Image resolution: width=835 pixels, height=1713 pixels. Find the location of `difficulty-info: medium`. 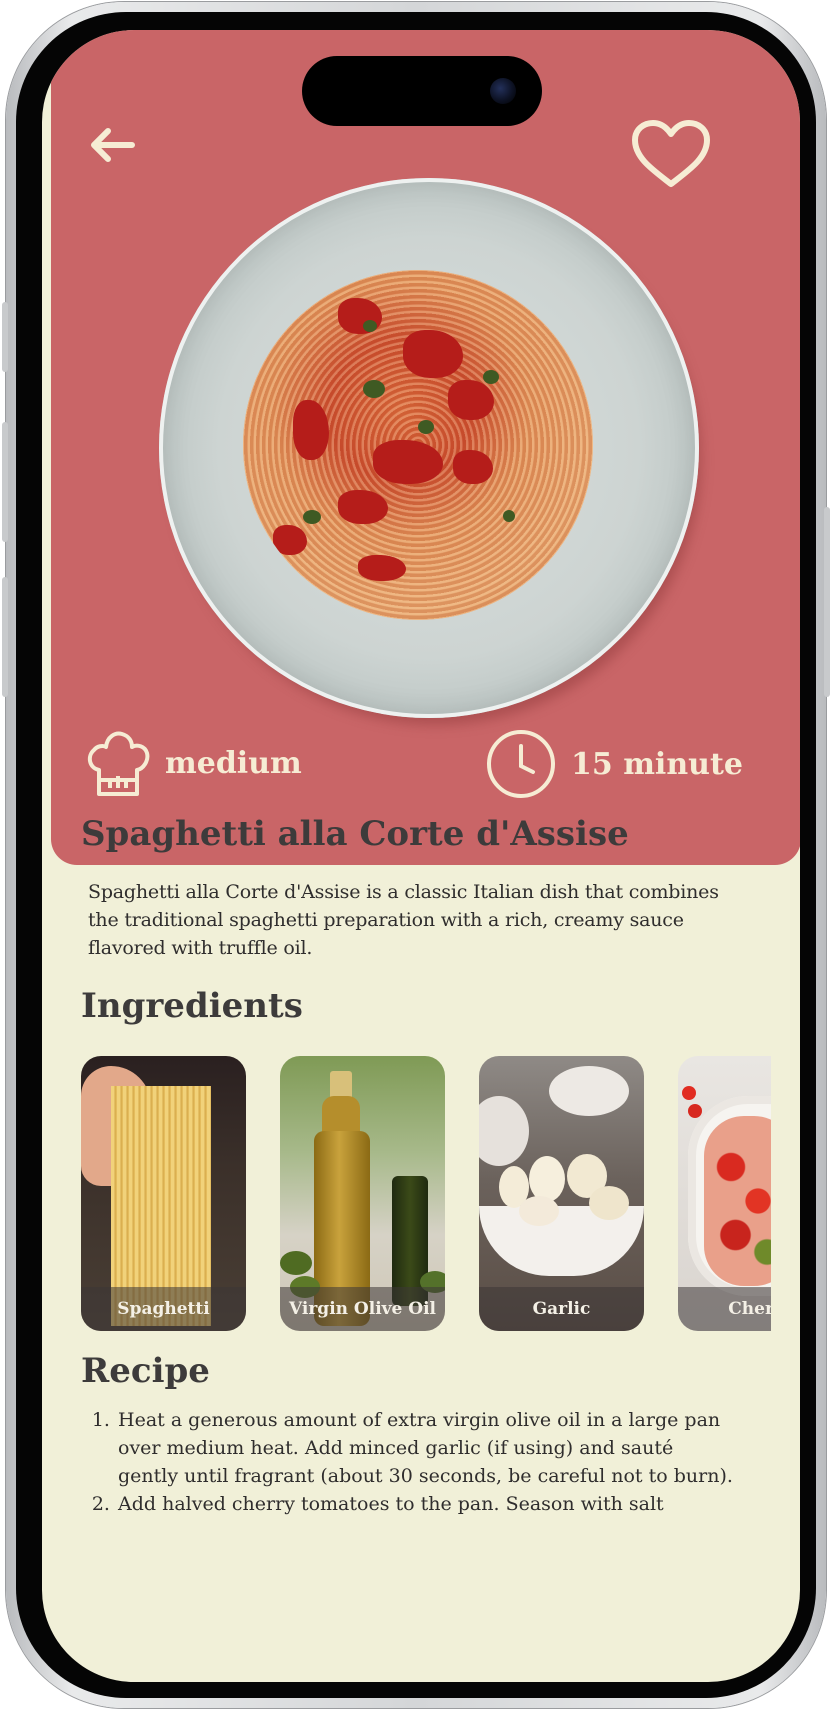

difficulty-info: medium is located at coordinates (193, 763).